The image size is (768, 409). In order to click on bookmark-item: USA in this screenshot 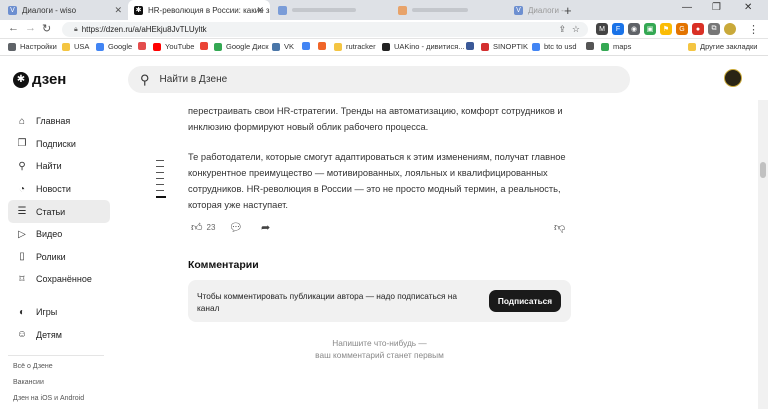, I will do `click(75, 46)`.